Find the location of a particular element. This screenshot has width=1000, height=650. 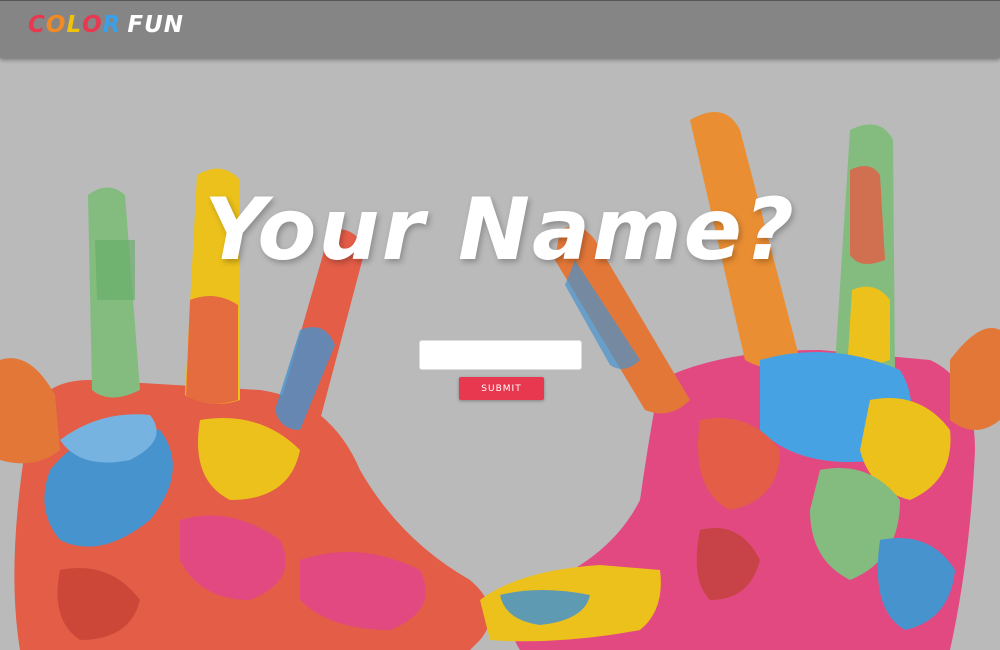

logo-letter-o: O is located at coordinates (56, 25).